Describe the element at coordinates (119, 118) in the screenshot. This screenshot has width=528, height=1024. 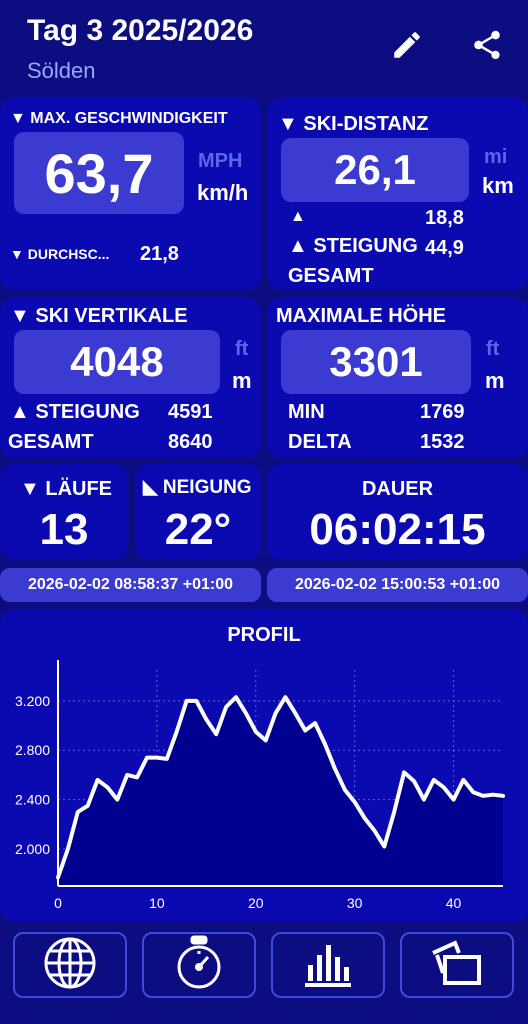
I see `max-speed-title: ▼ MAX. GESCHWINDIGKEIT` at that location.